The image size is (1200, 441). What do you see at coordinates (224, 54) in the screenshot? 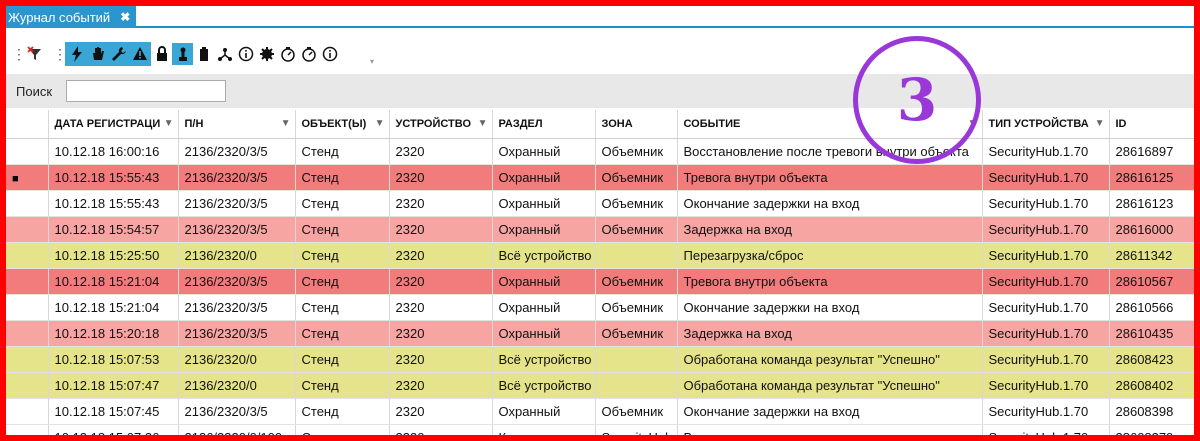
I see `network-icon` at bounding box center [224, 54].